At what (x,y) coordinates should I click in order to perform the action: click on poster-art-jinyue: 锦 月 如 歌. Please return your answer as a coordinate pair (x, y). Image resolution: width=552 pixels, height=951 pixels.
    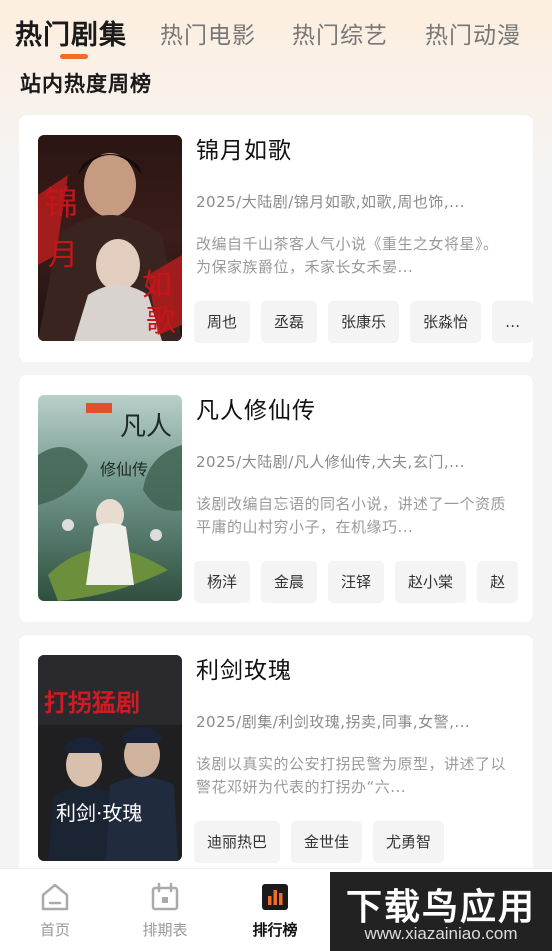
    Looking at the image, I should click on (110, 238).